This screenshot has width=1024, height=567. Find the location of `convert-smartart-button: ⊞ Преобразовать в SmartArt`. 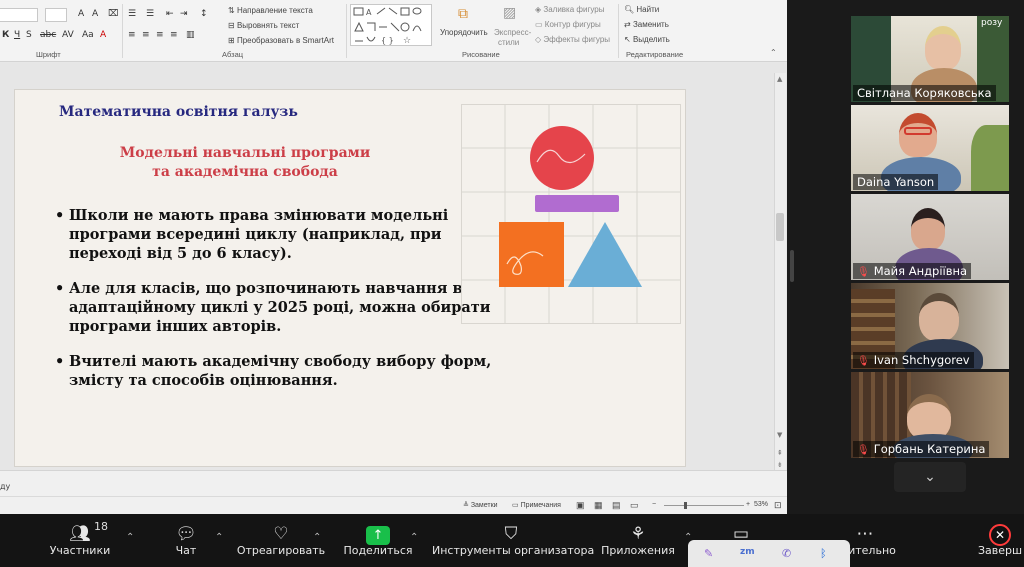

convert-smartart-button: ⊞ Преобразовать в SmartArt is located at coordinates (281, 40).